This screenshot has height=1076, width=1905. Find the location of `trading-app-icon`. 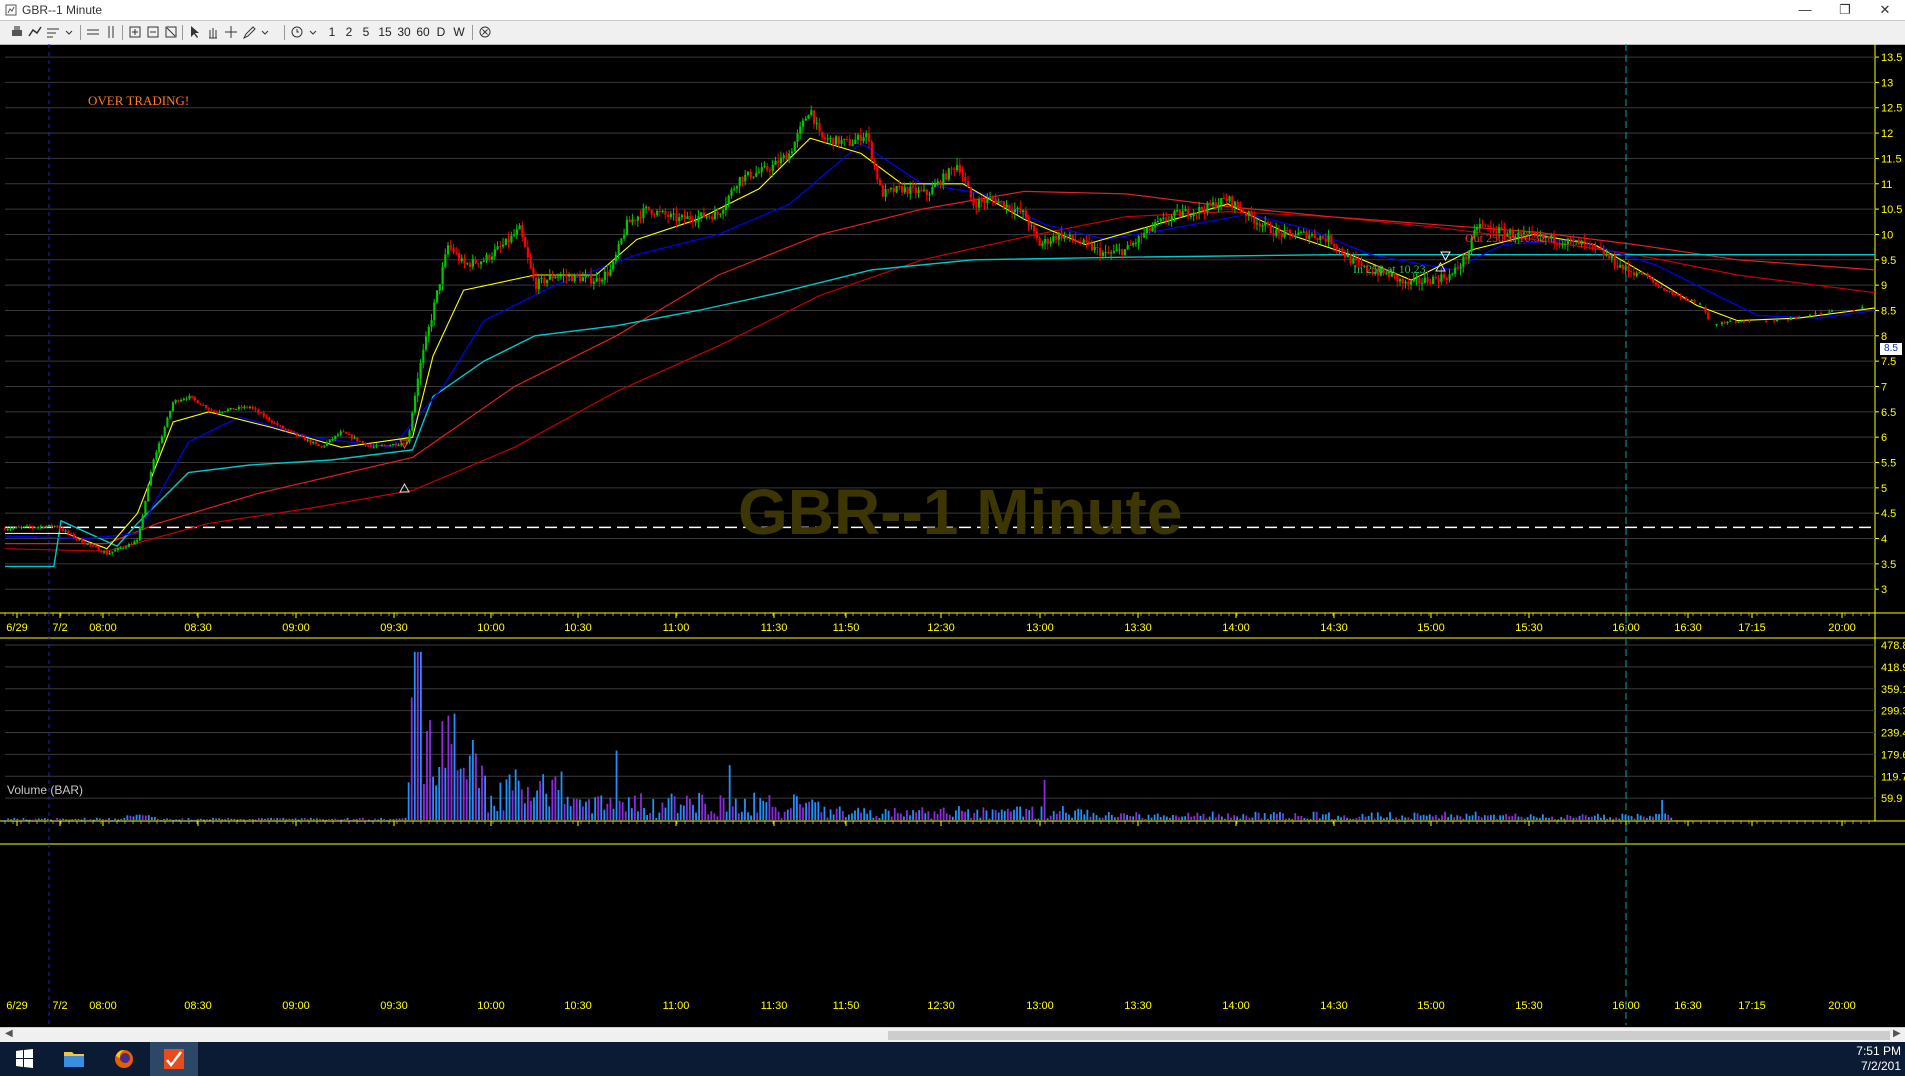

trading-app-icon is located at coordinates (174, 1059).